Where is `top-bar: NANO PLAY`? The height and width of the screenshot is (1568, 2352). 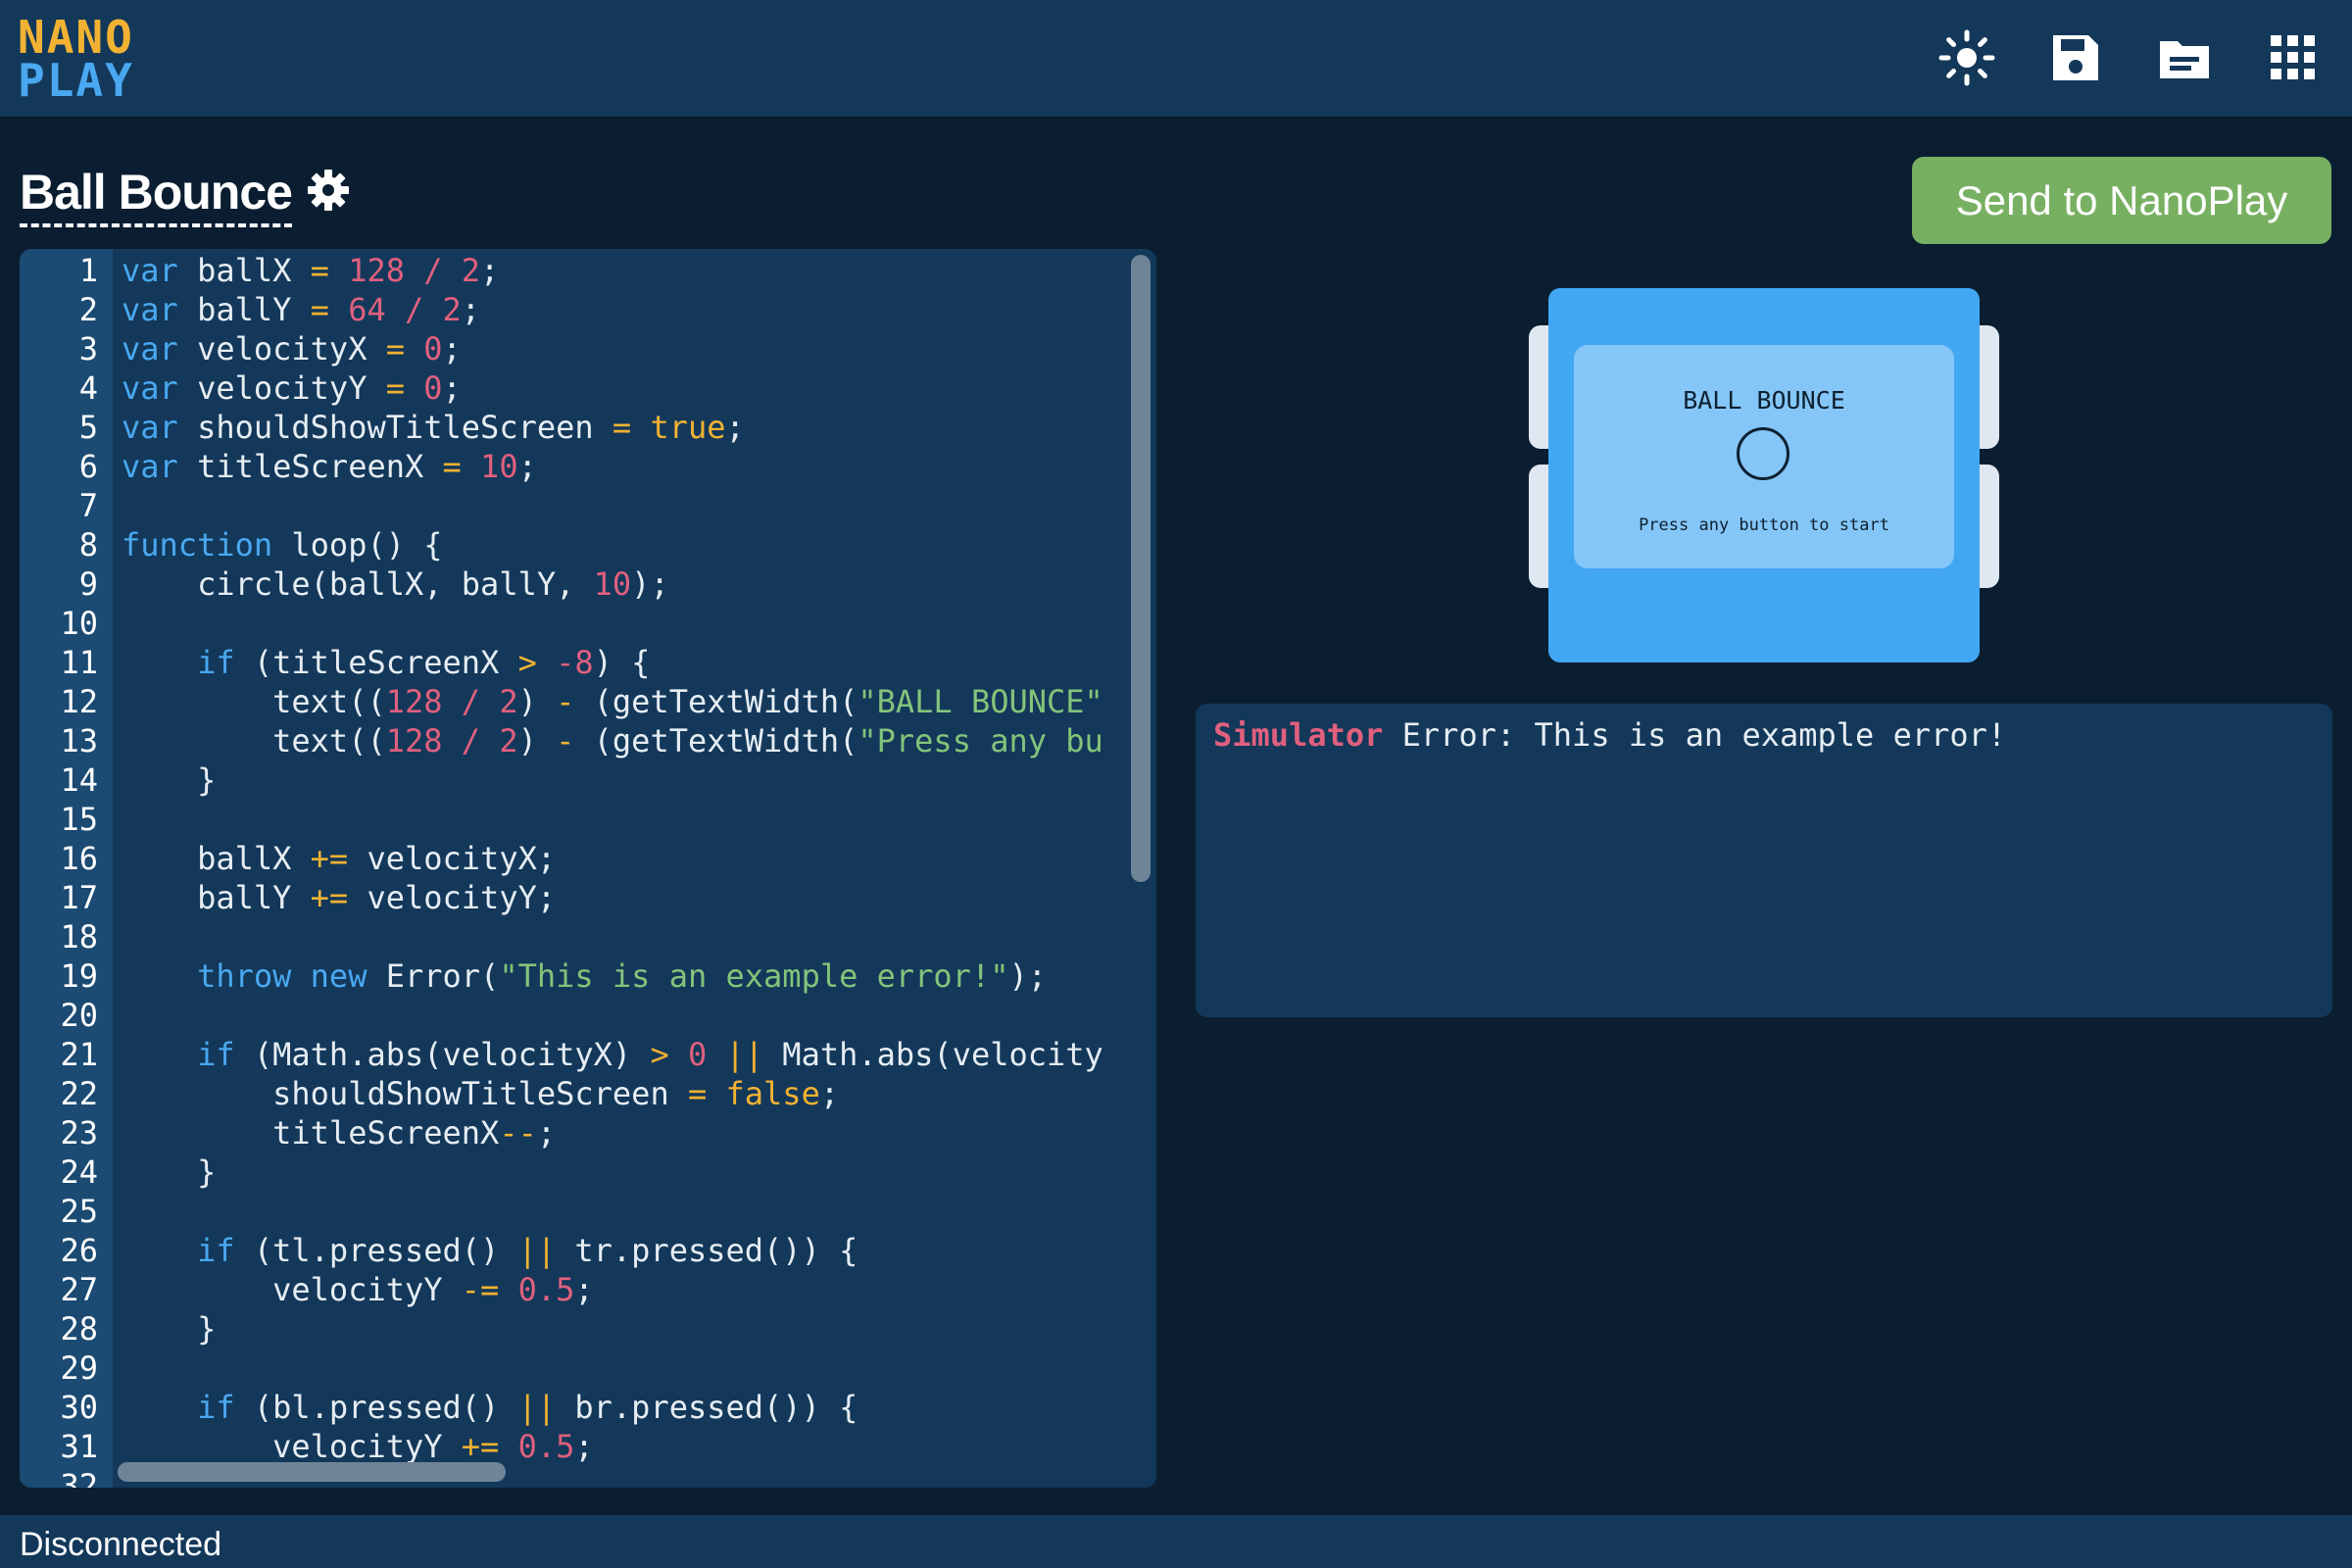
top-bar: NANO PLAY is located at coordinates (1176, 59).